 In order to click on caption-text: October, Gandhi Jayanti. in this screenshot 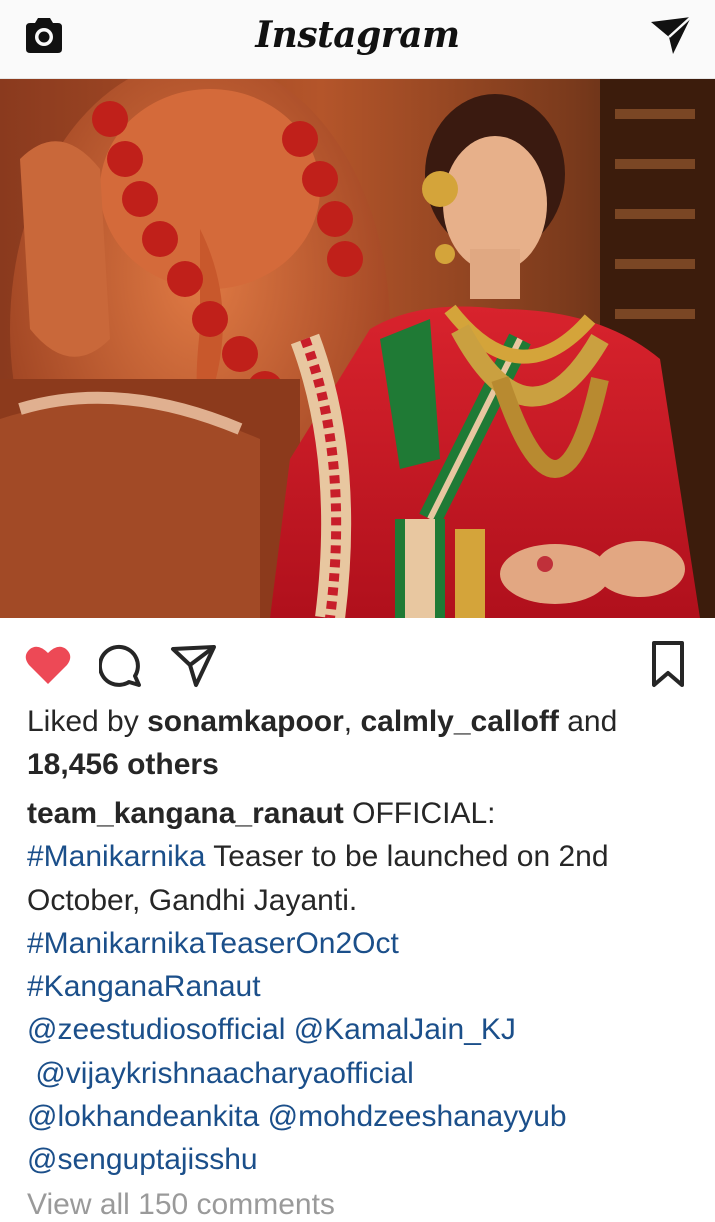, I will do `click(192, 900)`.